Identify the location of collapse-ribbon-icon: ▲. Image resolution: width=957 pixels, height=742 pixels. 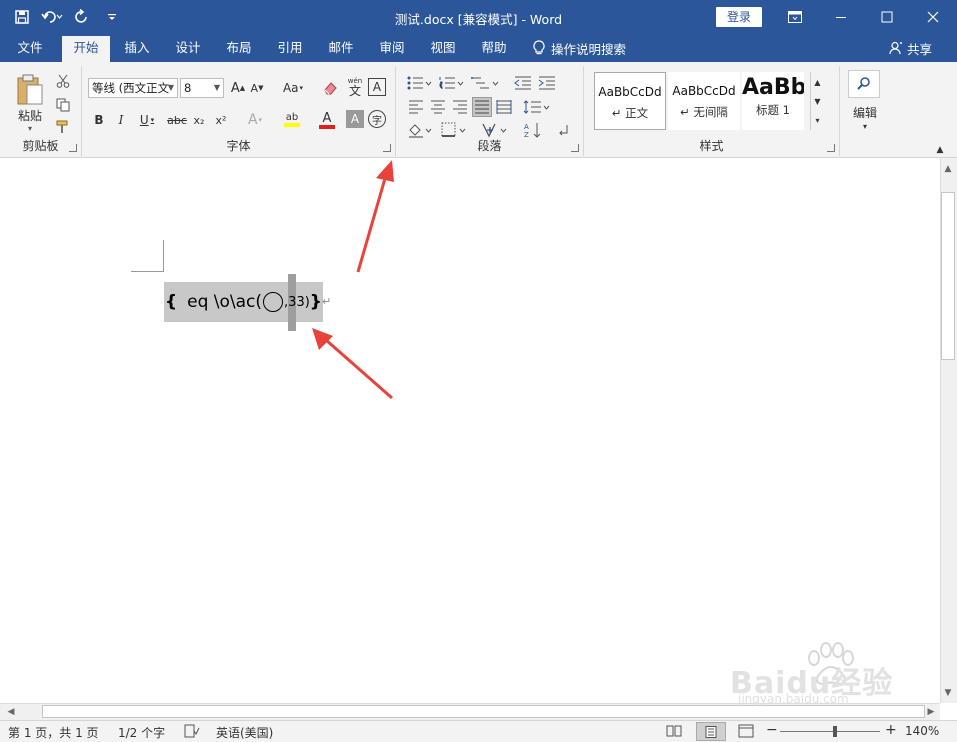
(940, 150).